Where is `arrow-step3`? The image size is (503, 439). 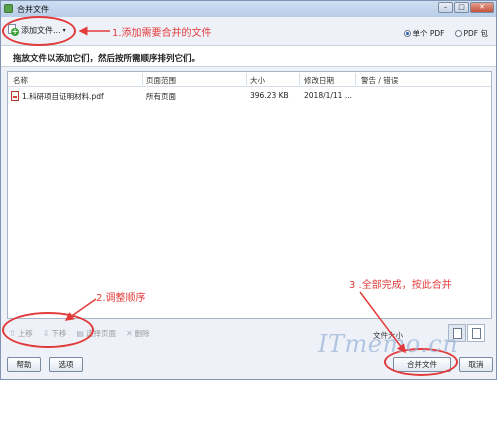 arrow-step3 is located at coordinates (382, 322).